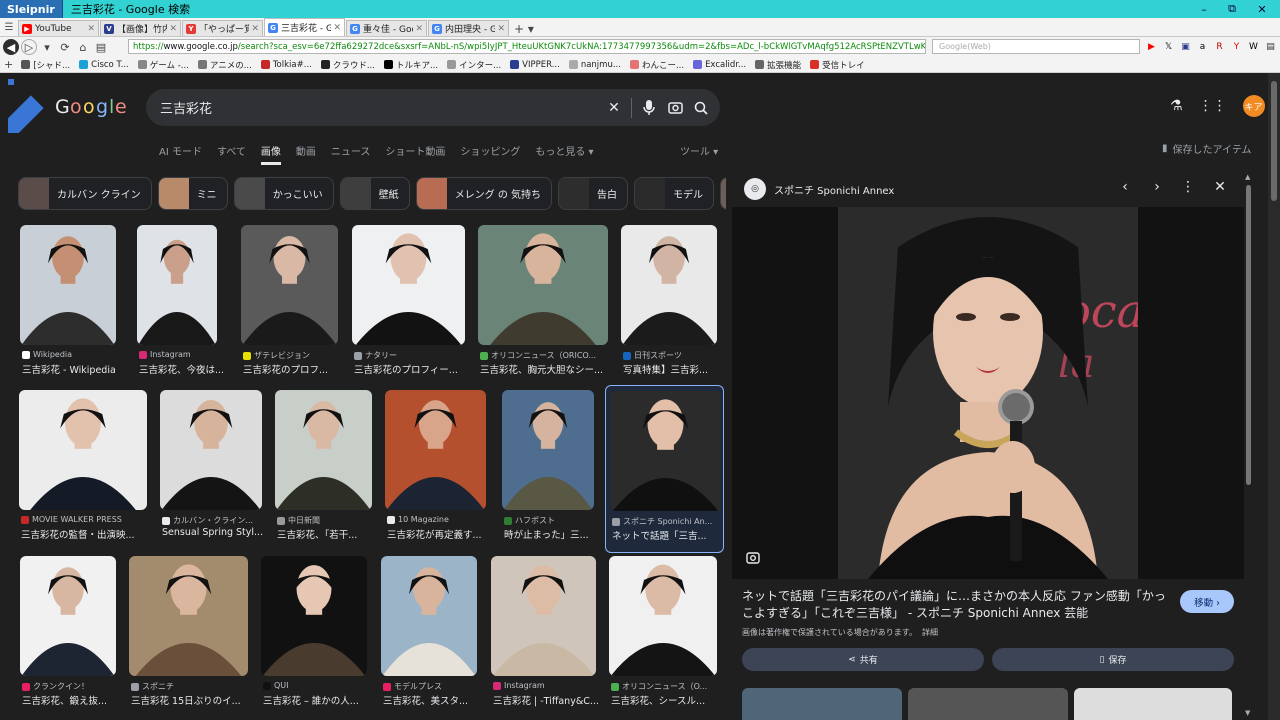 This screenshot has width=1280, height=720. What do you see at coordinates (8, 64) in the screenshot?
I see `add-bookmark-icon: +` at bounding box center [8, 64].